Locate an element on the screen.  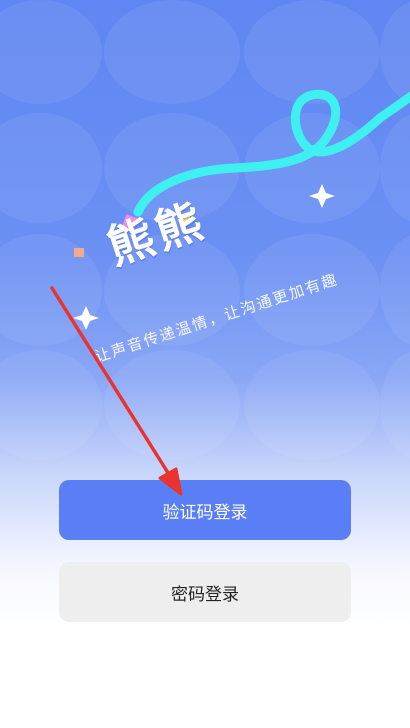
password-login-button: 密码登录 is located at coordinates (205, 592).